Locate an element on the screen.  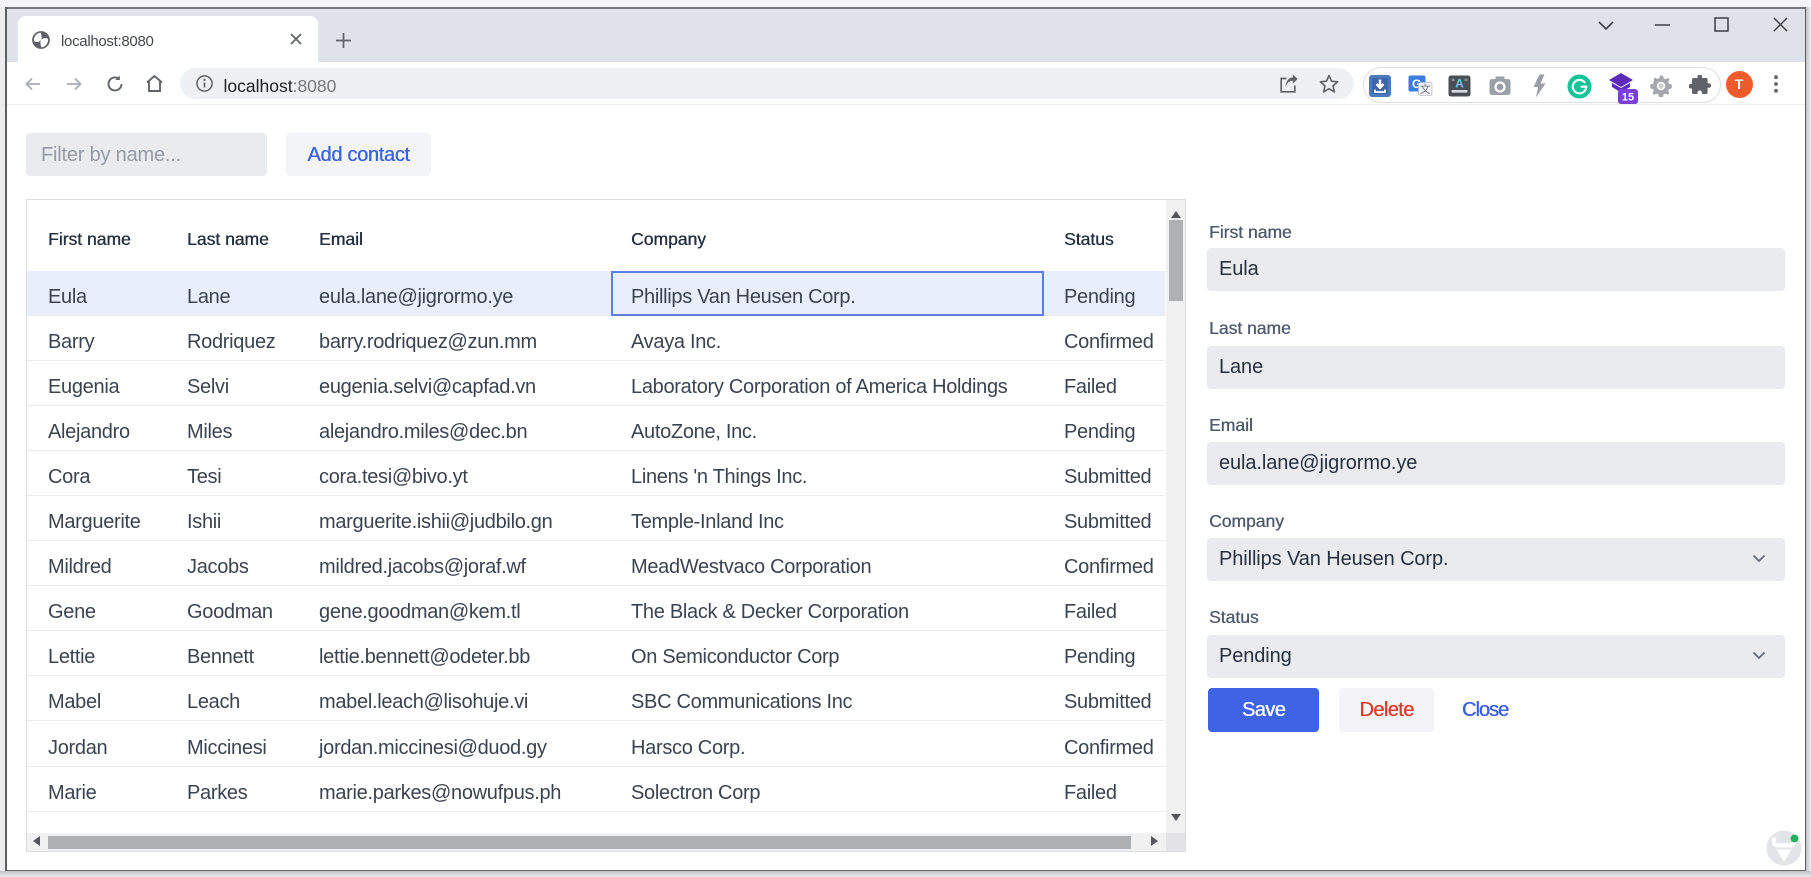
svg-text: 文 is located at coordinates (1424, 89).